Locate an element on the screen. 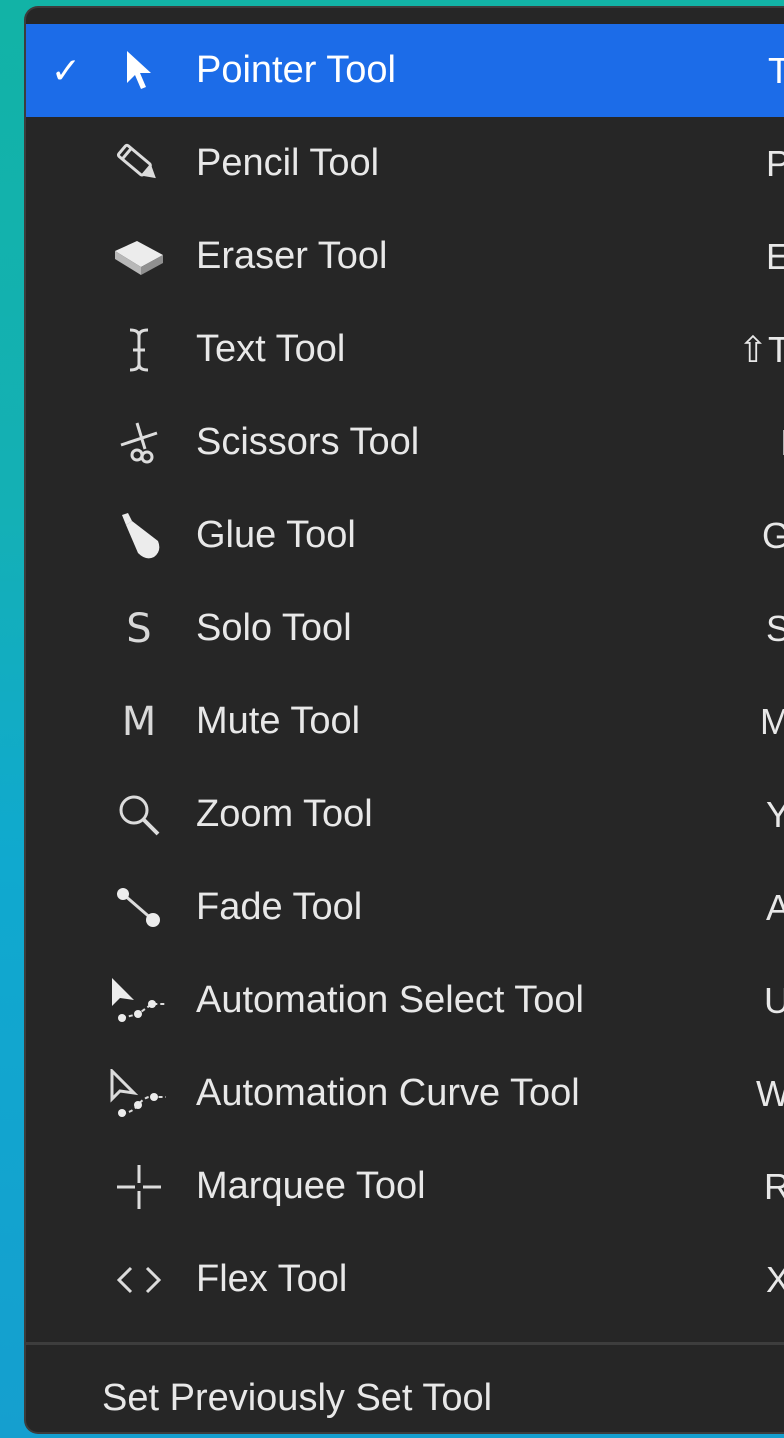 This screenshot has height=1438, width=784. menu-item-shortcut: X is located at coordinates (775, 1279).